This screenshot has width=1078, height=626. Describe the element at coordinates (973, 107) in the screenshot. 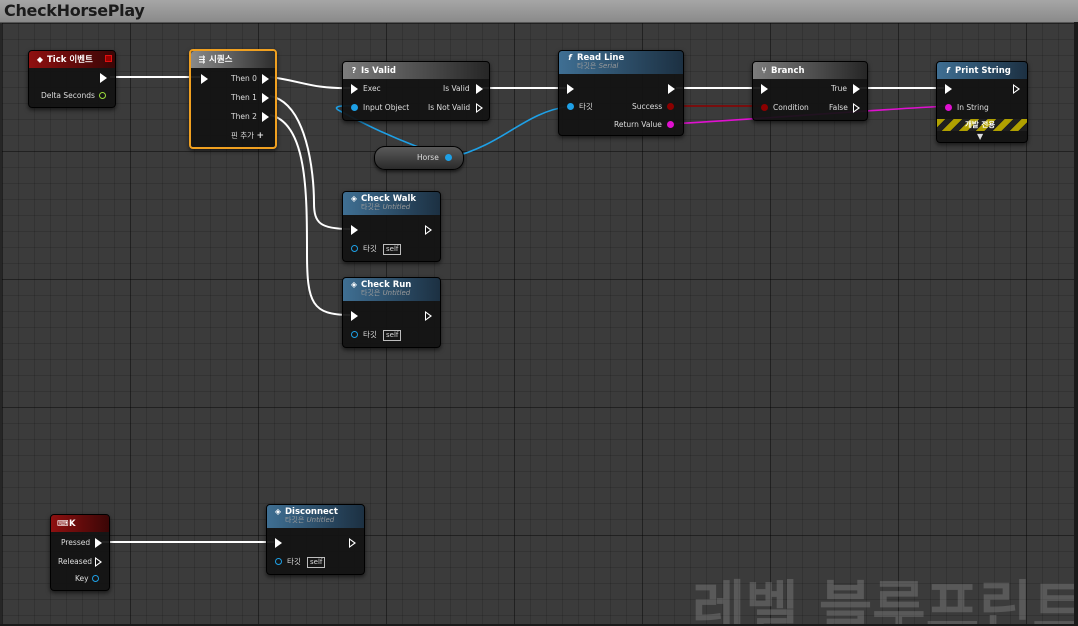

I see `in-string-label: In String` at that location.